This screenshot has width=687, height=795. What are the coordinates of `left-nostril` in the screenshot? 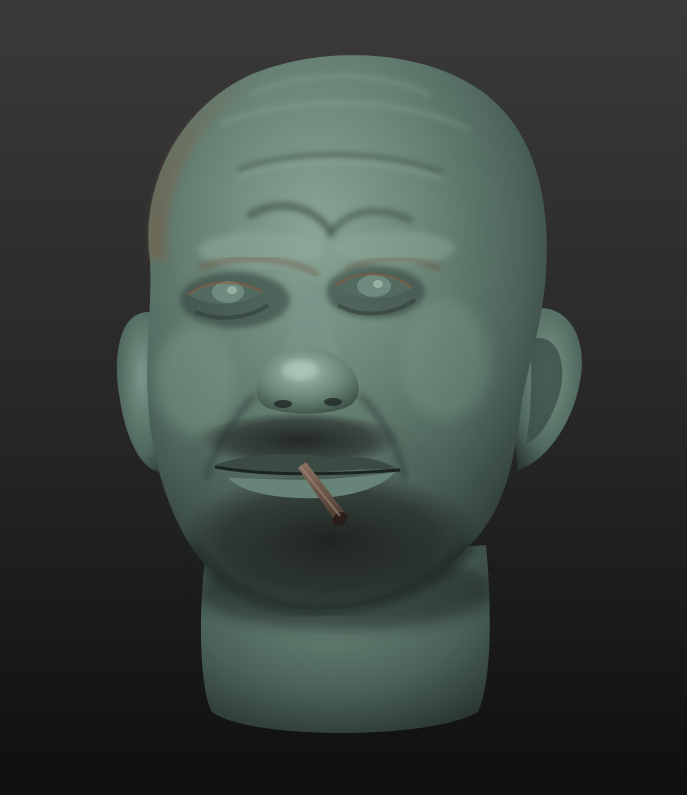 It's located at (283, 404).